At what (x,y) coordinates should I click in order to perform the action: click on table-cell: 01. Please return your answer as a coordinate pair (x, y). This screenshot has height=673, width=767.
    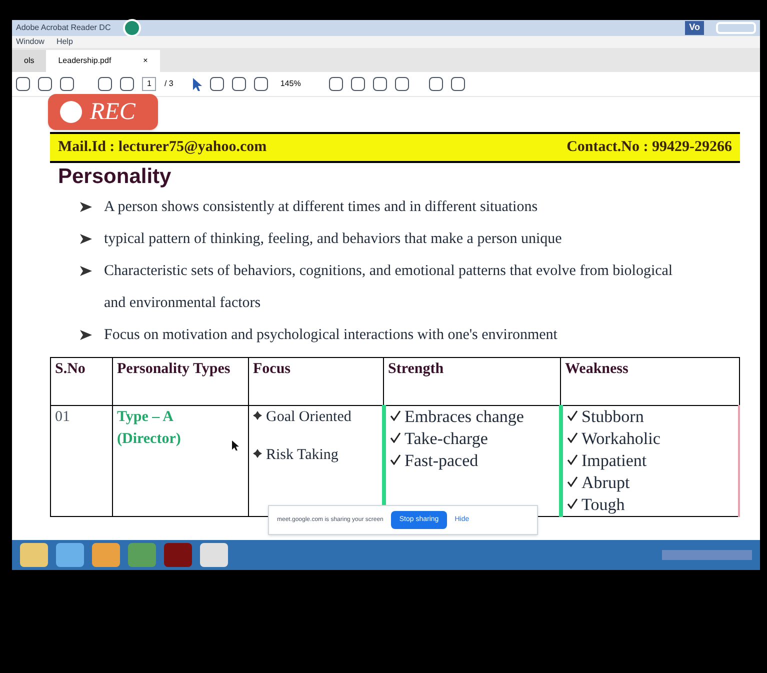
    Looking at the image, I should click on (81, 460).